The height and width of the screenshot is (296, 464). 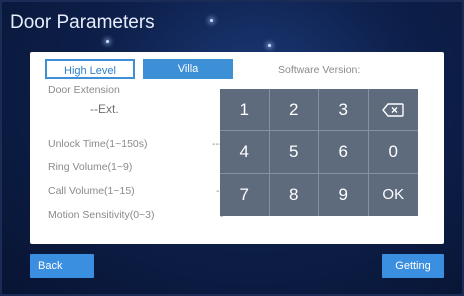 What do you see at coordinates (104, 109) in the screenshot?
I see `door-extension-value: --Ext.` at bounding box center [104, 109].